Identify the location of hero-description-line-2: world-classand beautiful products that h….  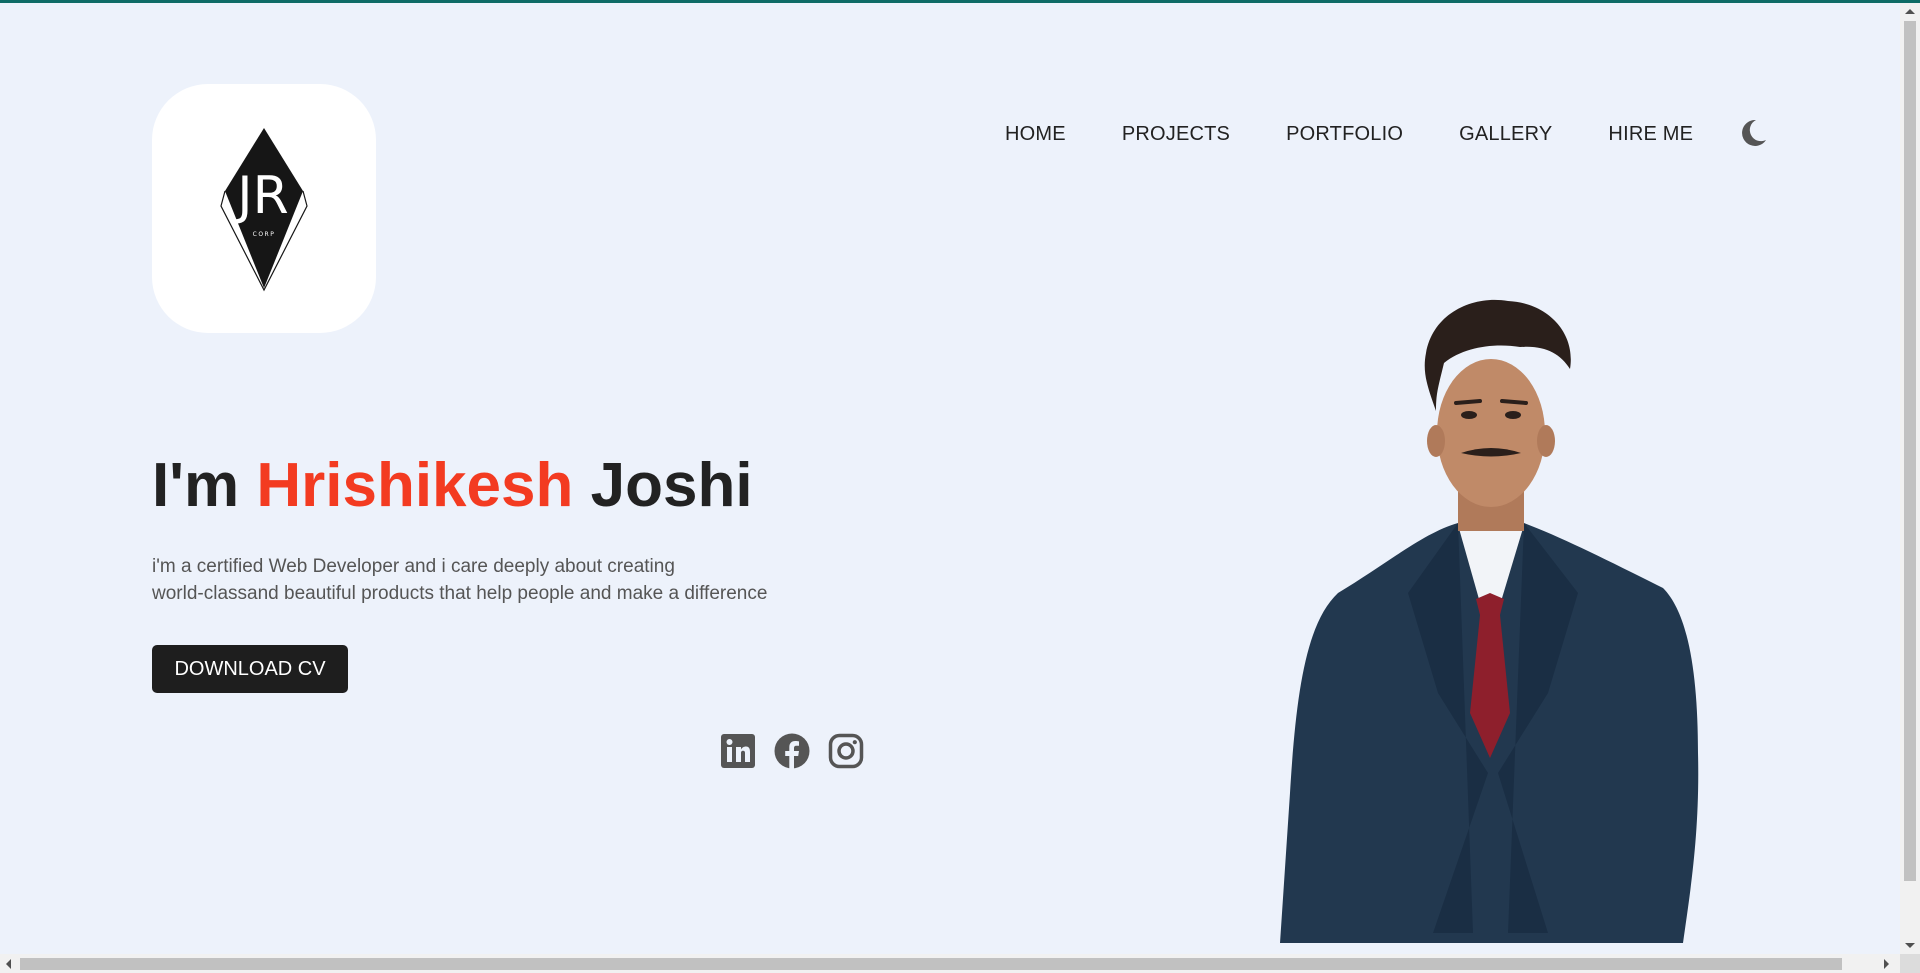
(460, 593).